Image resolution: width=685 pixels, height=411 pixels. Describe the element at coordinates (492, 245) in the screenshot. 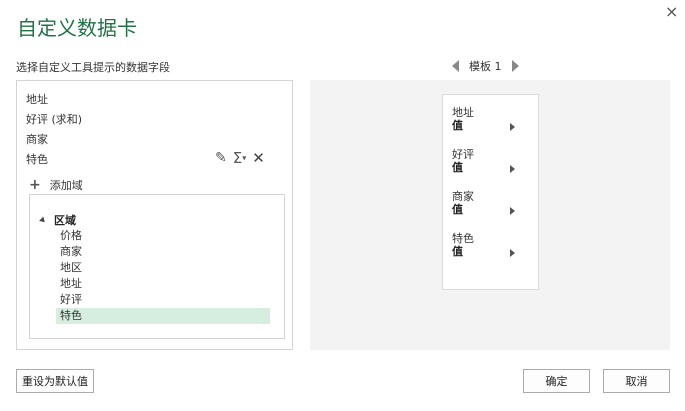

I see `card-field: 特色 值` at that location.